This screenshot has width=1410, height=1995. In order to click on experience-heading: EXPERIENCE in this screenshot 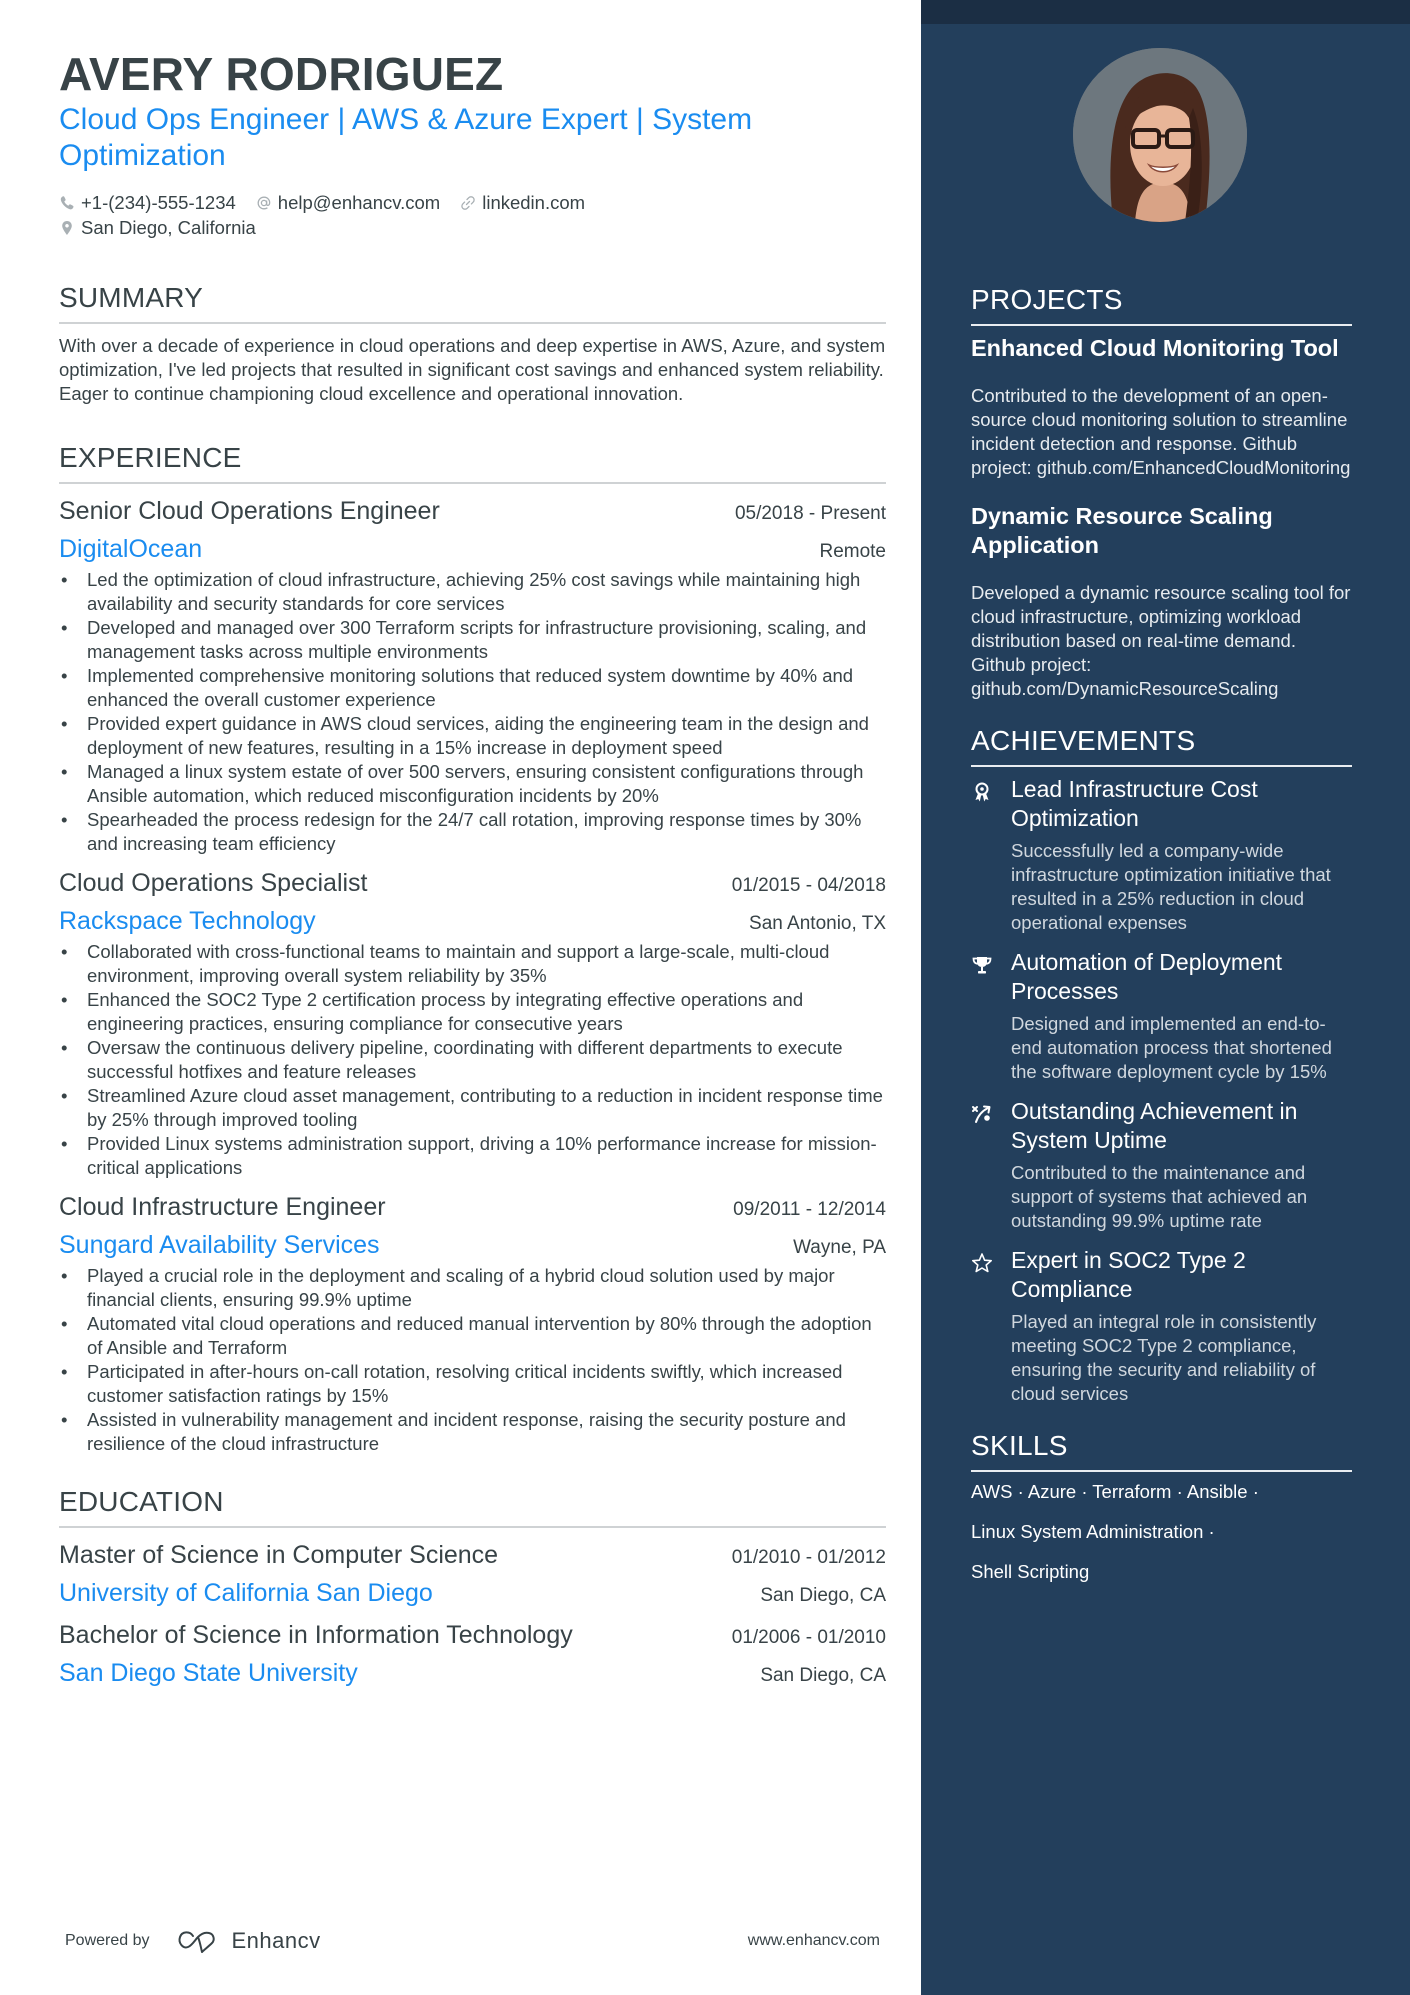, I will do `click(150, 457)`.